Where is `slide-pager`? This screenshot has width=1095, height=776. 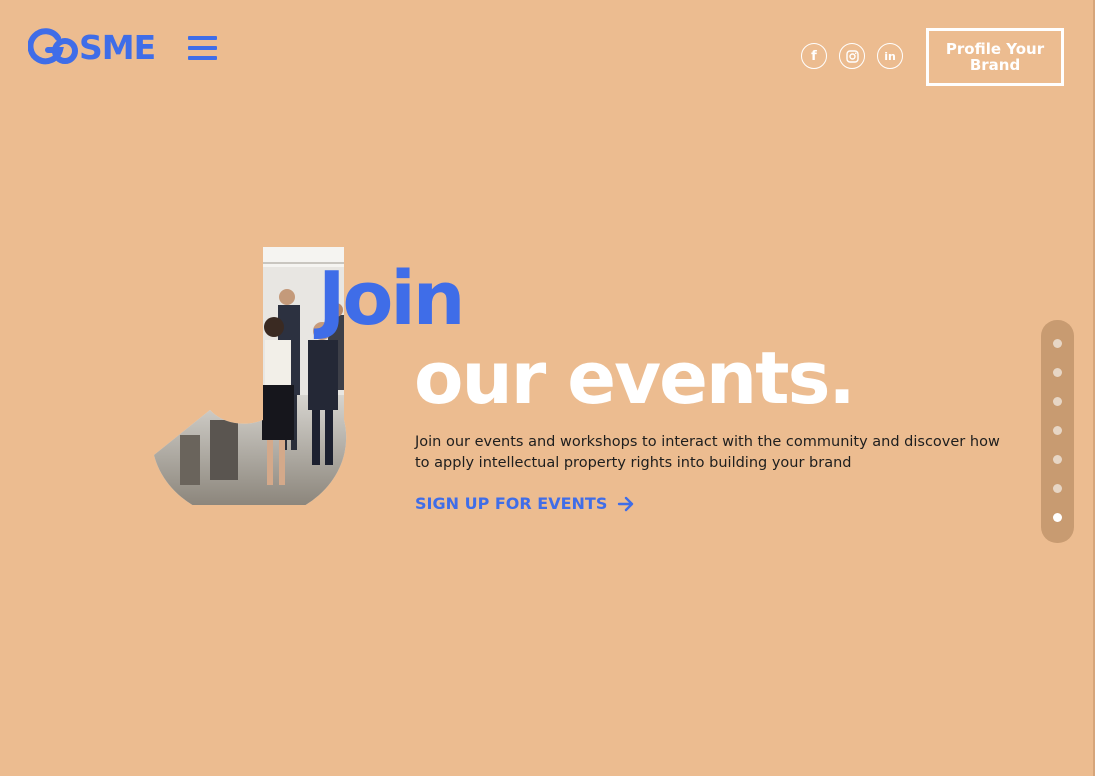 slide-pager is located at coordinates (1057, 431).